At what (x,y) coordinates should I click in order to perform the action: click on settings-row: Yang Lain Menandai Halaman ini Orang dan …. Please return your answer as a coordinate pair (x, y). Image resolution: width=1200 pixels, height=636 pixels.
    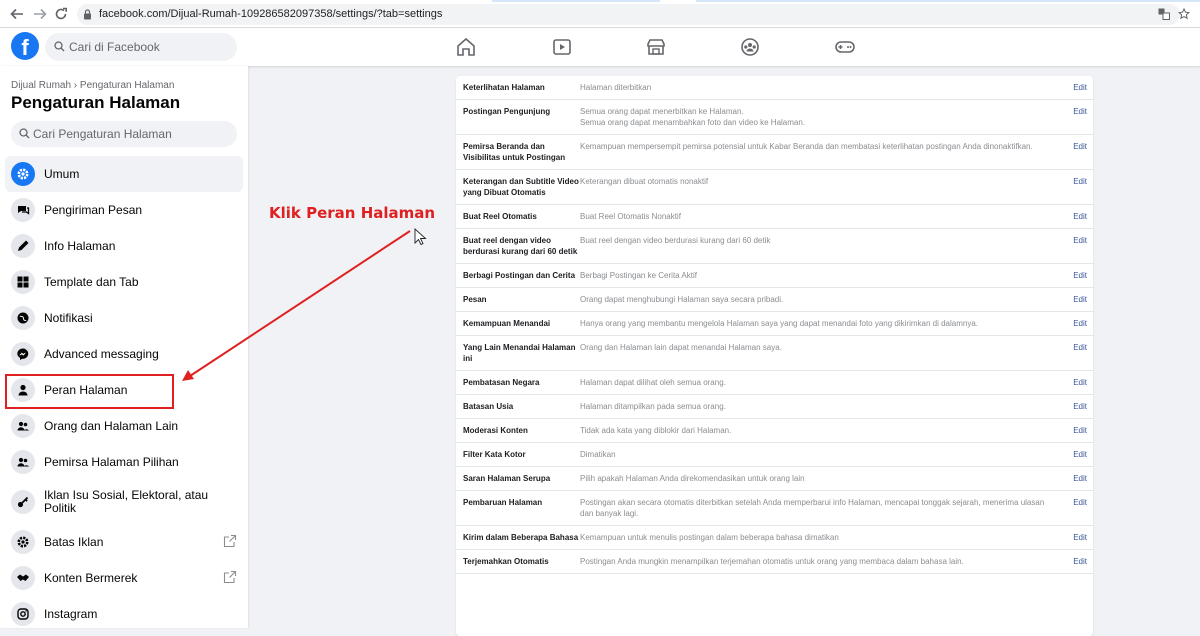
    Looking at the image, I should click on (774, 353).